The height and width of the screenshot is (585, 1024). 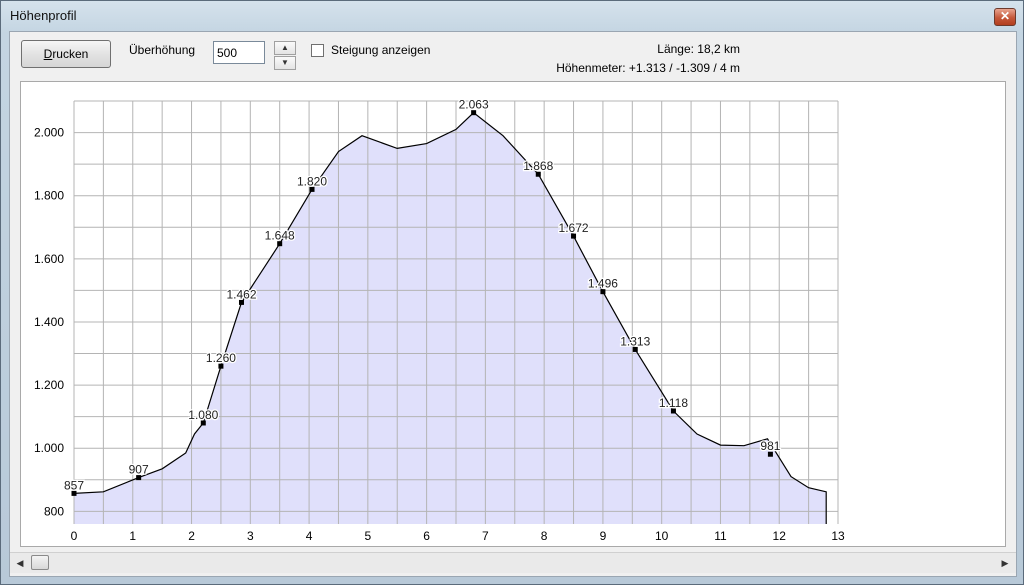 I want to click on x-tick-label: 9, so click(x=603, y=536).